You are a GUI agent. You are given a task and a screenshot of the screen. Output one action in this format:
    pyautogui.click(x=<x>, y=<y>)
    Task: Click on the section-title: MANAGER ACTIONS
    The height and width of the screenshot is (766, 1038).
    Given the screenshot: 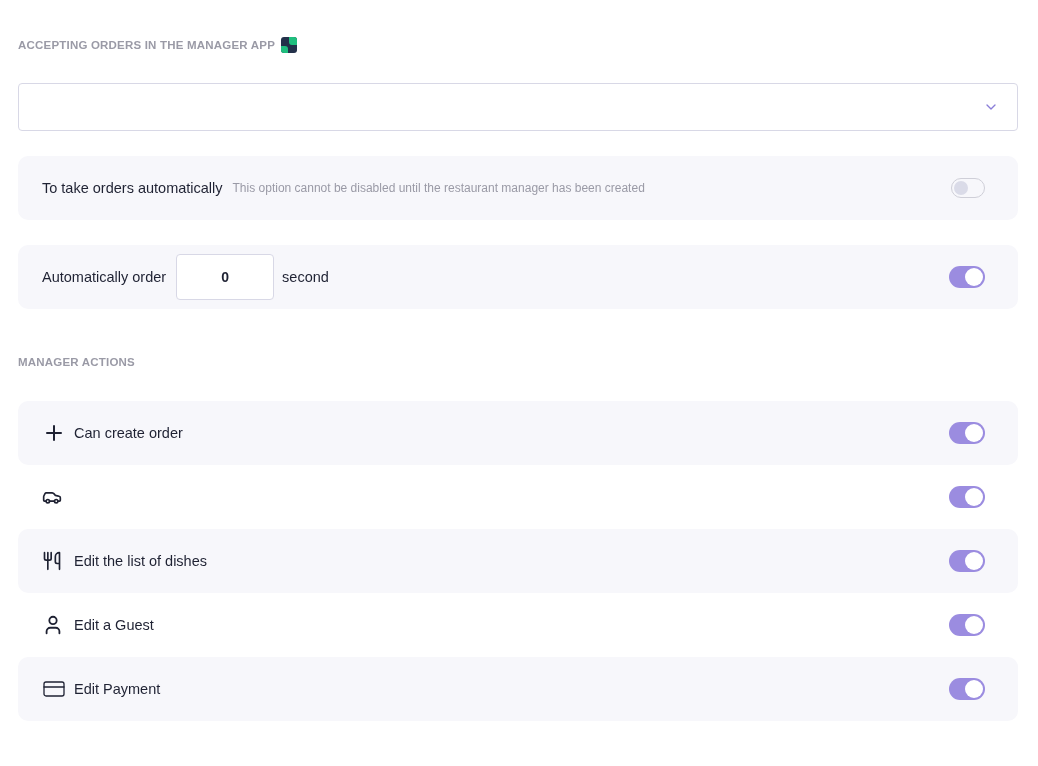 What is the action you would take?
    pyautogui.click(x=76, y=362)
    